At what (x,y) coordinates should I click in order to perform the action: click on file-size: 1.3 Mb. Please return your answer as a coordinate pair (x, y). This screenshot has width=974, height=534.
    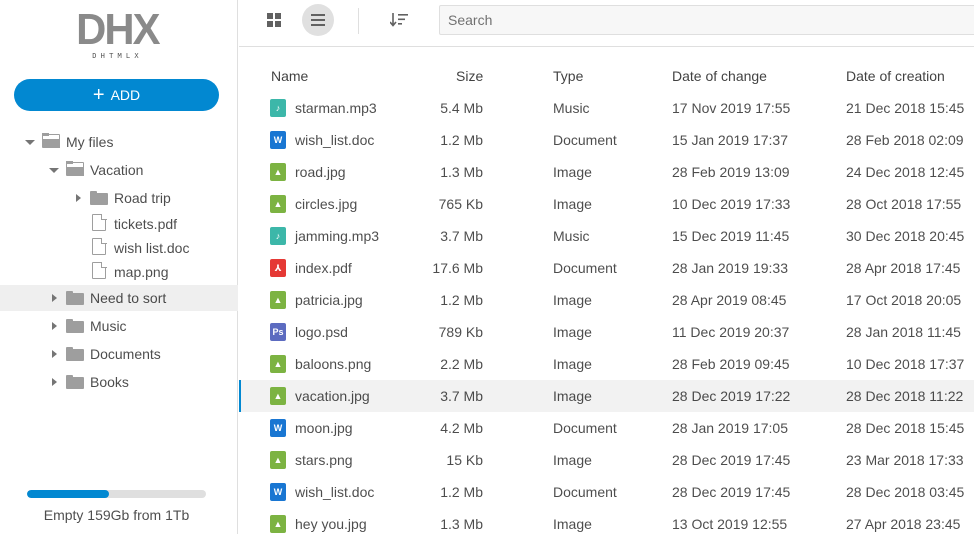
    Looking at the image, I should click on (461, 524).